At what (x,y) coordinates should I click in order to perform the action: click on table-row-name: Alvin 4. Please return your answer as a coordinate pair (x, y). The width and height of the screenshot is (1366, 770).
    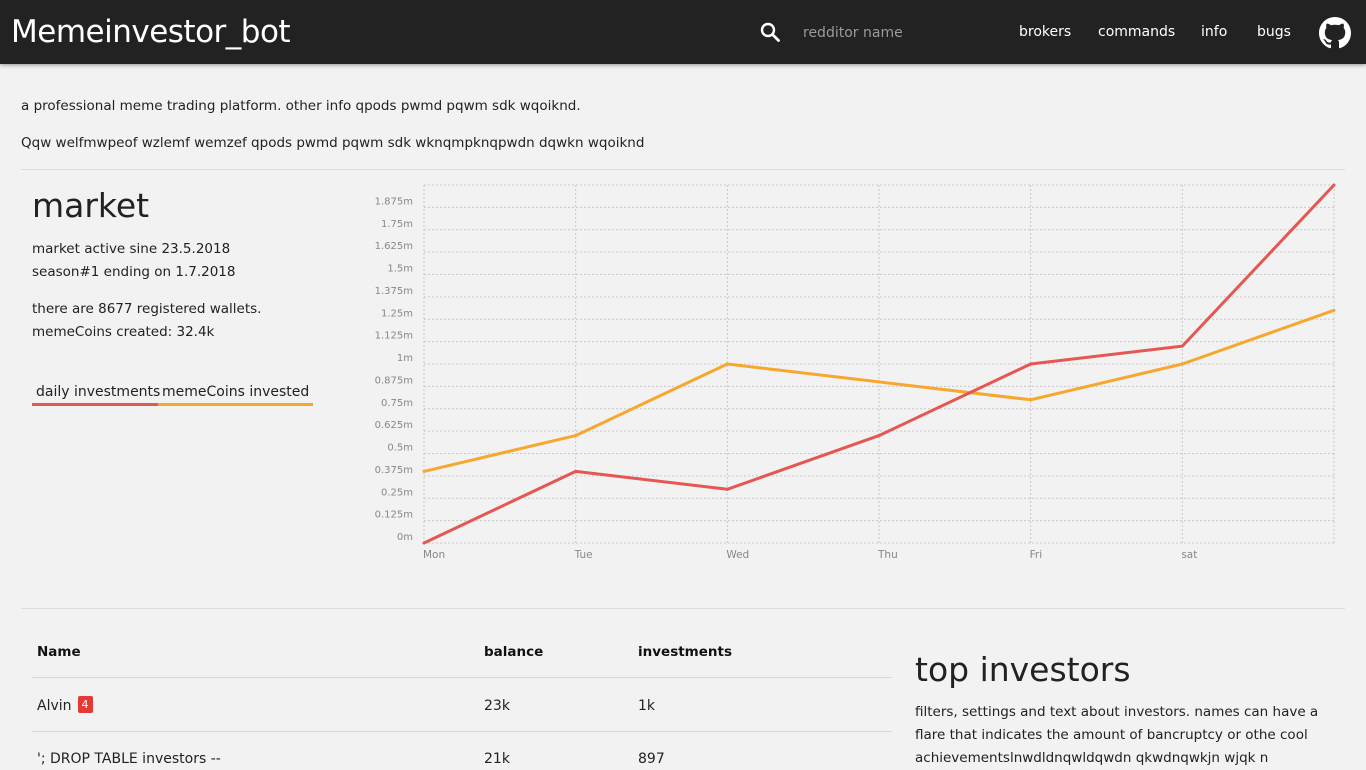
    Looking at the image, I should click on (65, 705).